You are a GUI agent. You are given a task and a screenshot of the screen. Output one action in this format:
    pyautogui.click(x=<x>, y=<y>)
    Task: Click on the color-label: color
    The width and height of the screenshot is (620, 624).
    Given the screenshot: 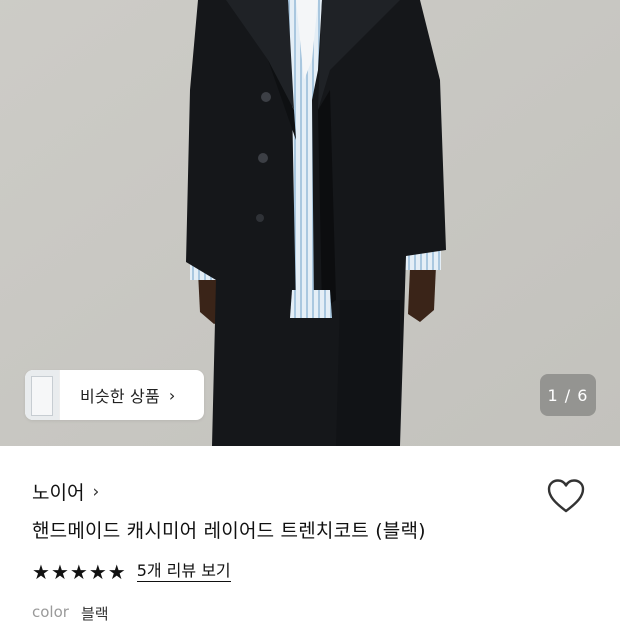 What is the action you would take?
    pyautogui.click(x=50, y=612)
    